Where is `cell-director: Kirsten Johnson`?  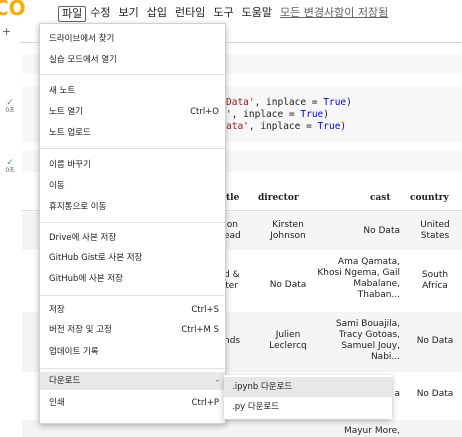 cell-director: Kirsten Johnson is located at coordinates (288, 230).